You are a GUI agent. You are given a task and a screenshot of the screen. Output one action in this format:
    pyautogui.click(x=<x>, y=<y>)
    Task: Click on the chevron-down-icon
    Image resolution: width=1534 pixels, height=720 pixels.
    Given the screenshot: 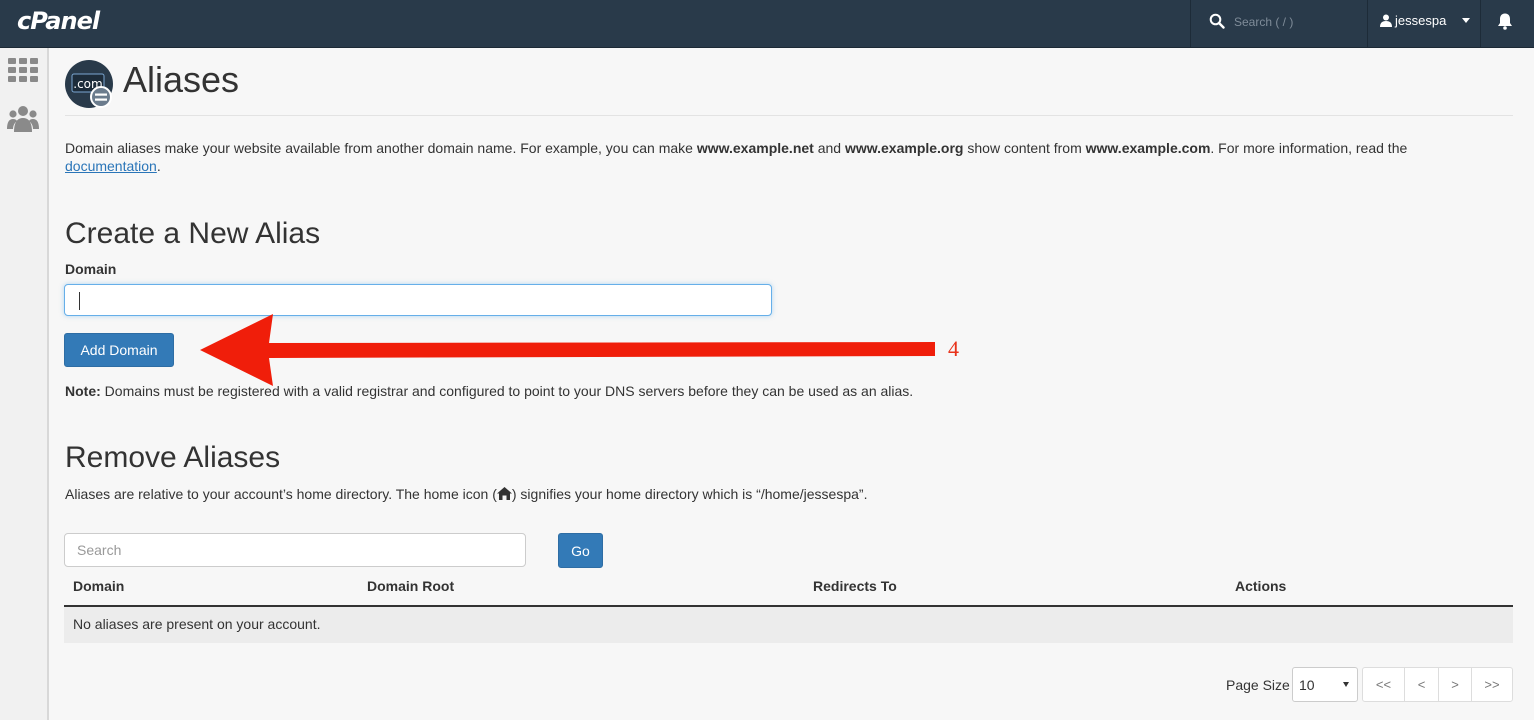 What is the action you would take?
    pyautogui.click(x=1466, y=20)
    